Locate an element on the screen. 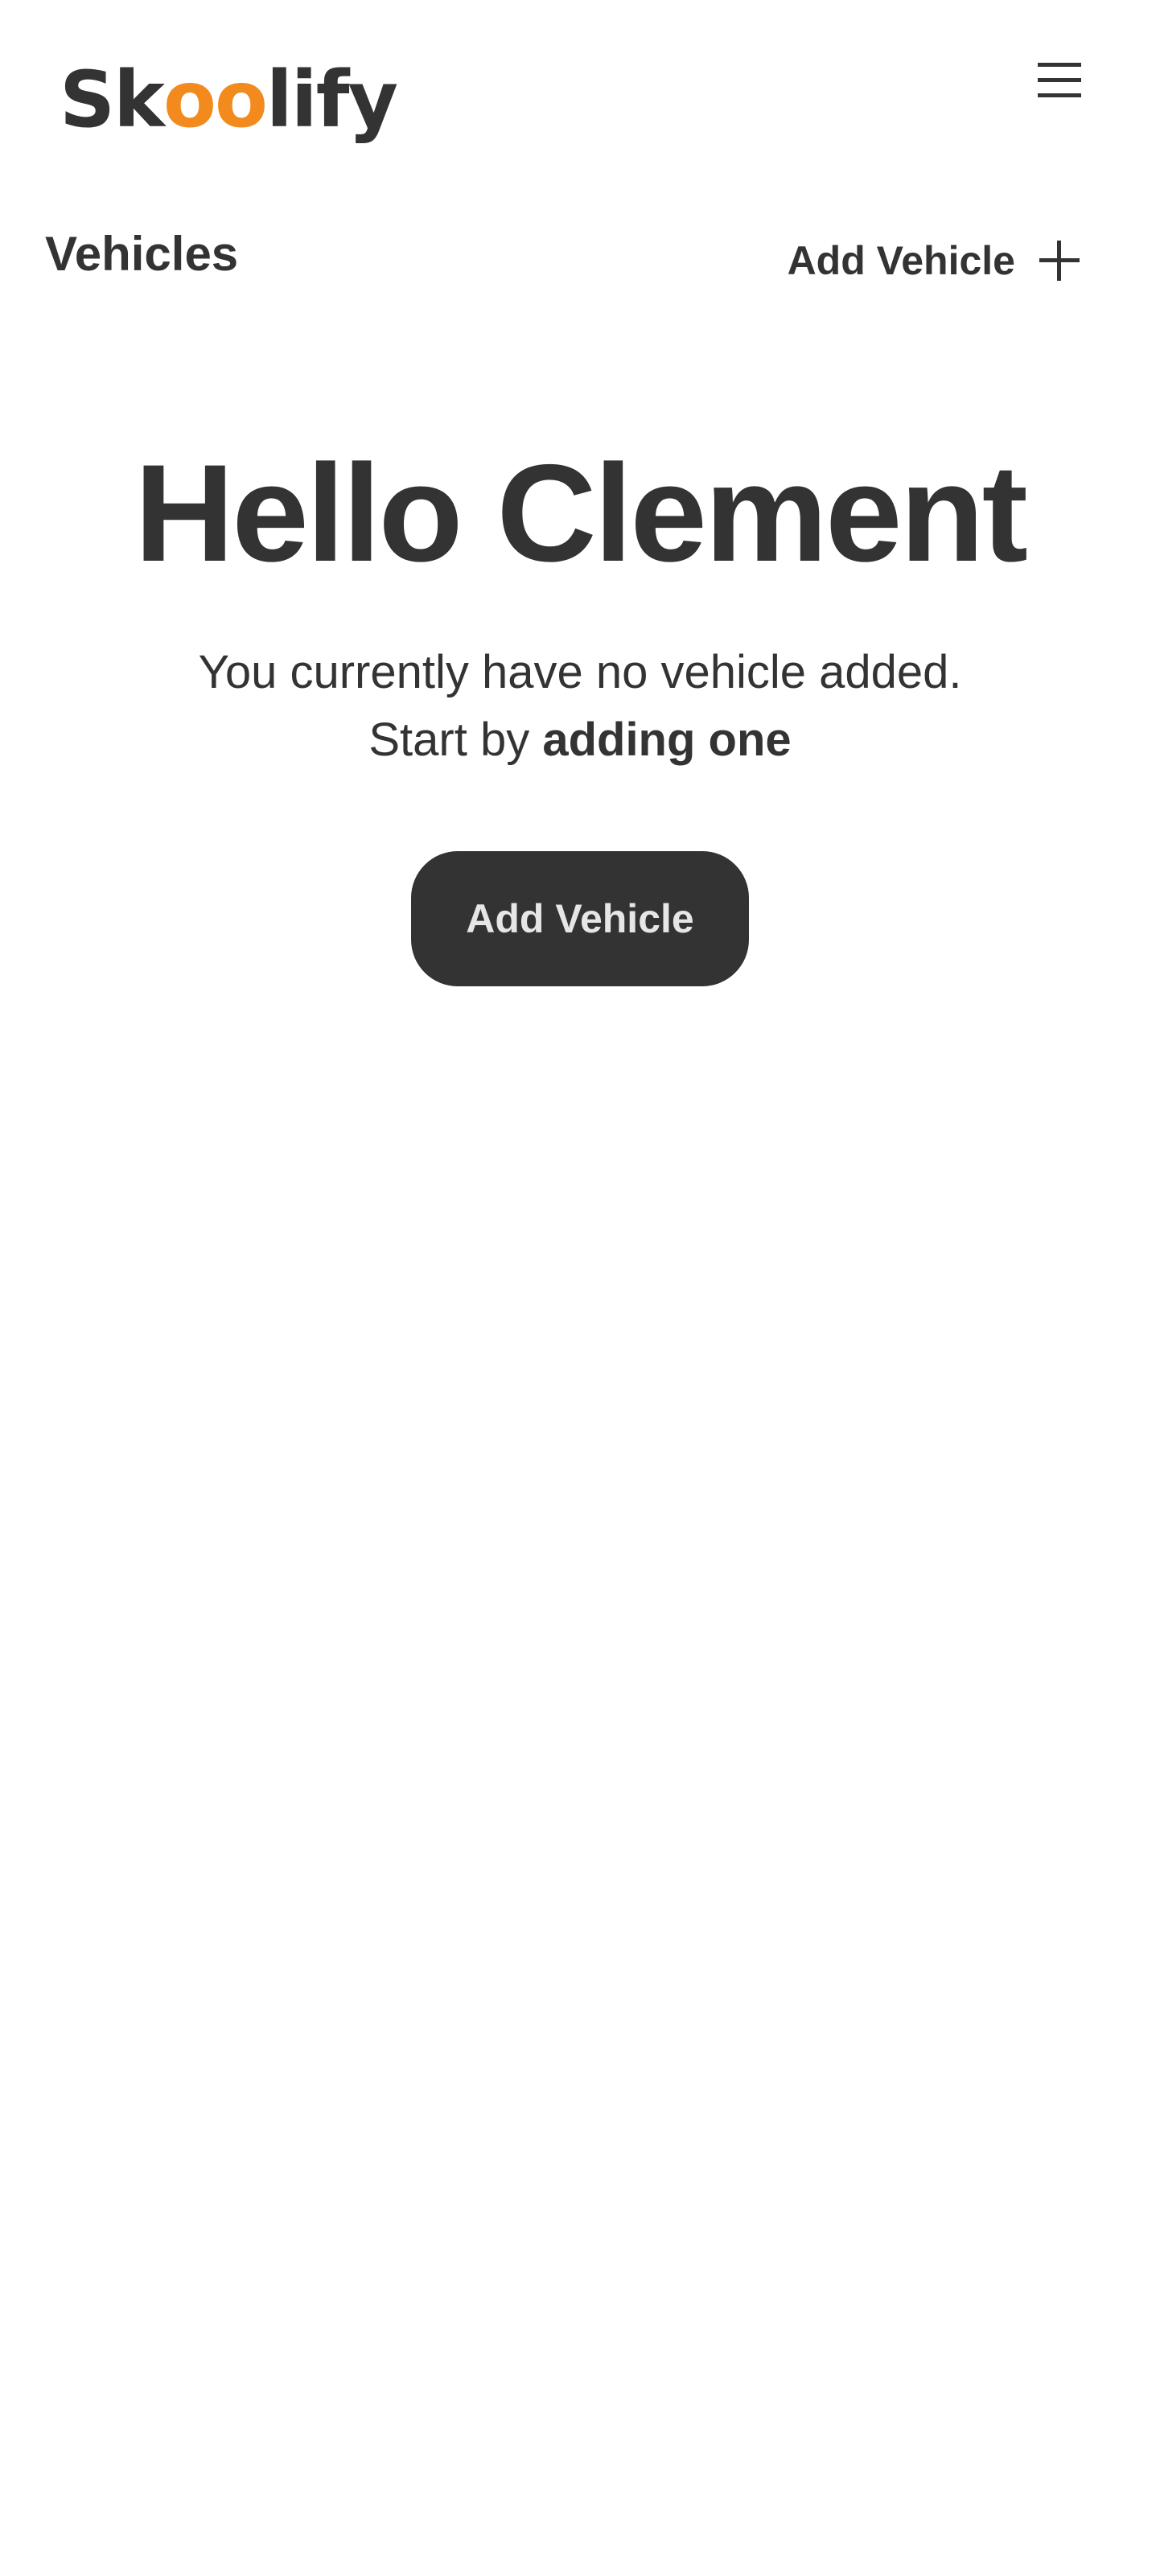 The height and width of the screenshot is (2576, 1160). greeting-heading: Hello Clement is located at coordinates (581, 513).